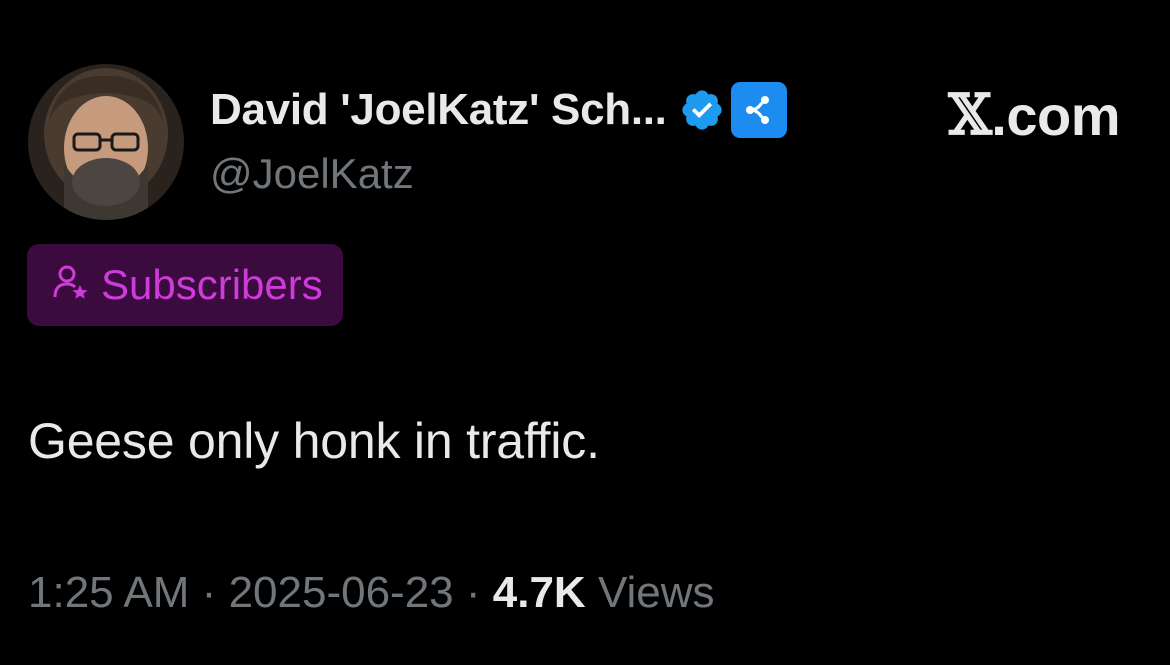  Describe the element at coordinates (702, 110) in the screenshot. I see `verified-badge-icon` at that location.